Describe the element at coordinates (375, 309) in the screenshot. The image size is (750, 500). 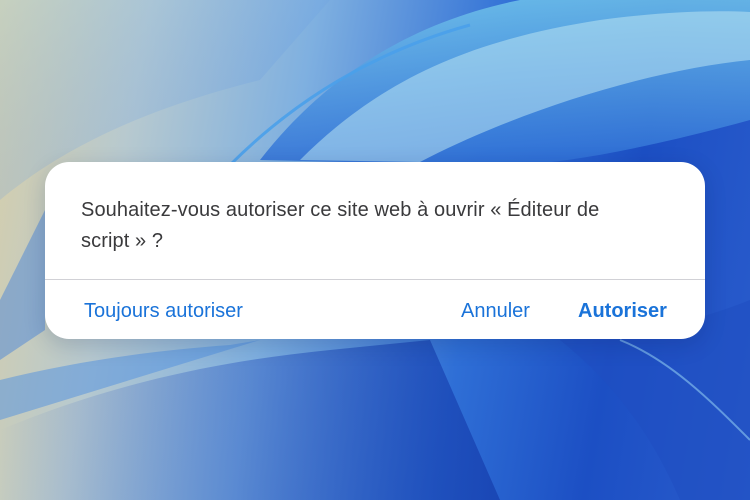
I see `dialog-actions: Toujours autoriser Annuler Autoriser` at that location.